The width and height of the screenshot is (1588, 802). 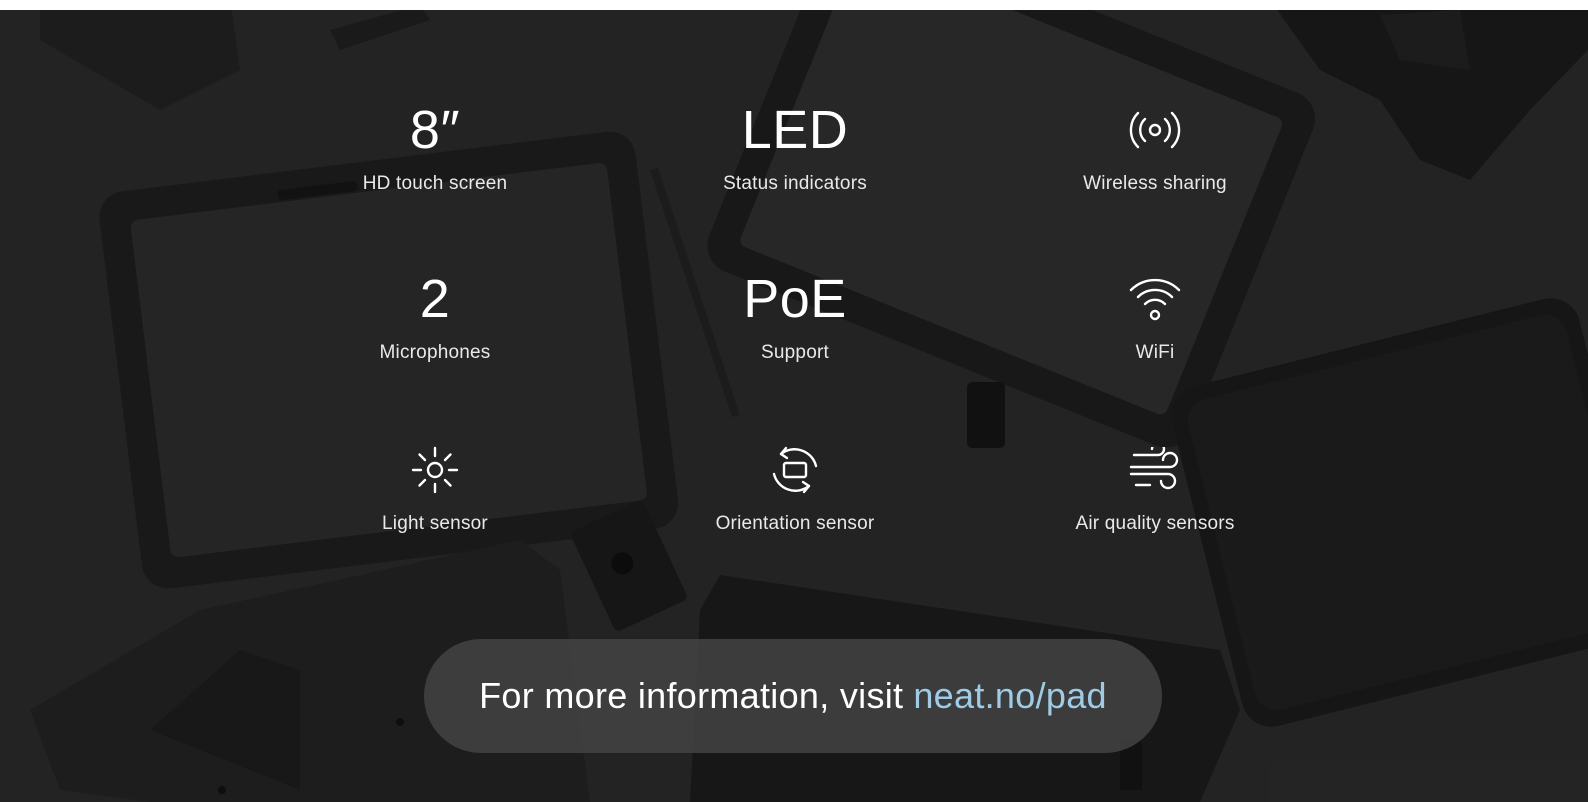 What do you see at coordinates (435, 352) in the screenshot?
I see `feature-label: Microphones` at bounding box center [435, 352].